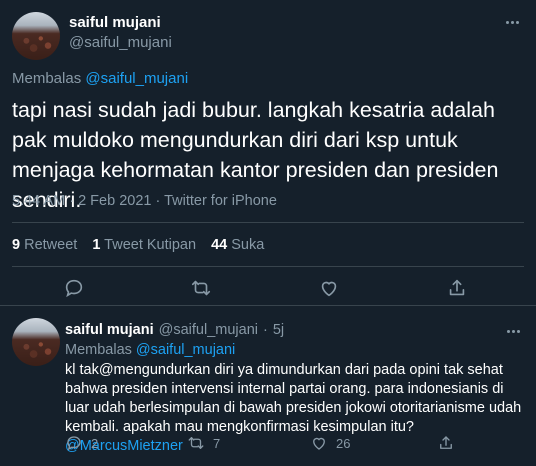 The width and height of the screenshot is (536, 466). I want to click on tweet-time: 5j, so click(278, 330).